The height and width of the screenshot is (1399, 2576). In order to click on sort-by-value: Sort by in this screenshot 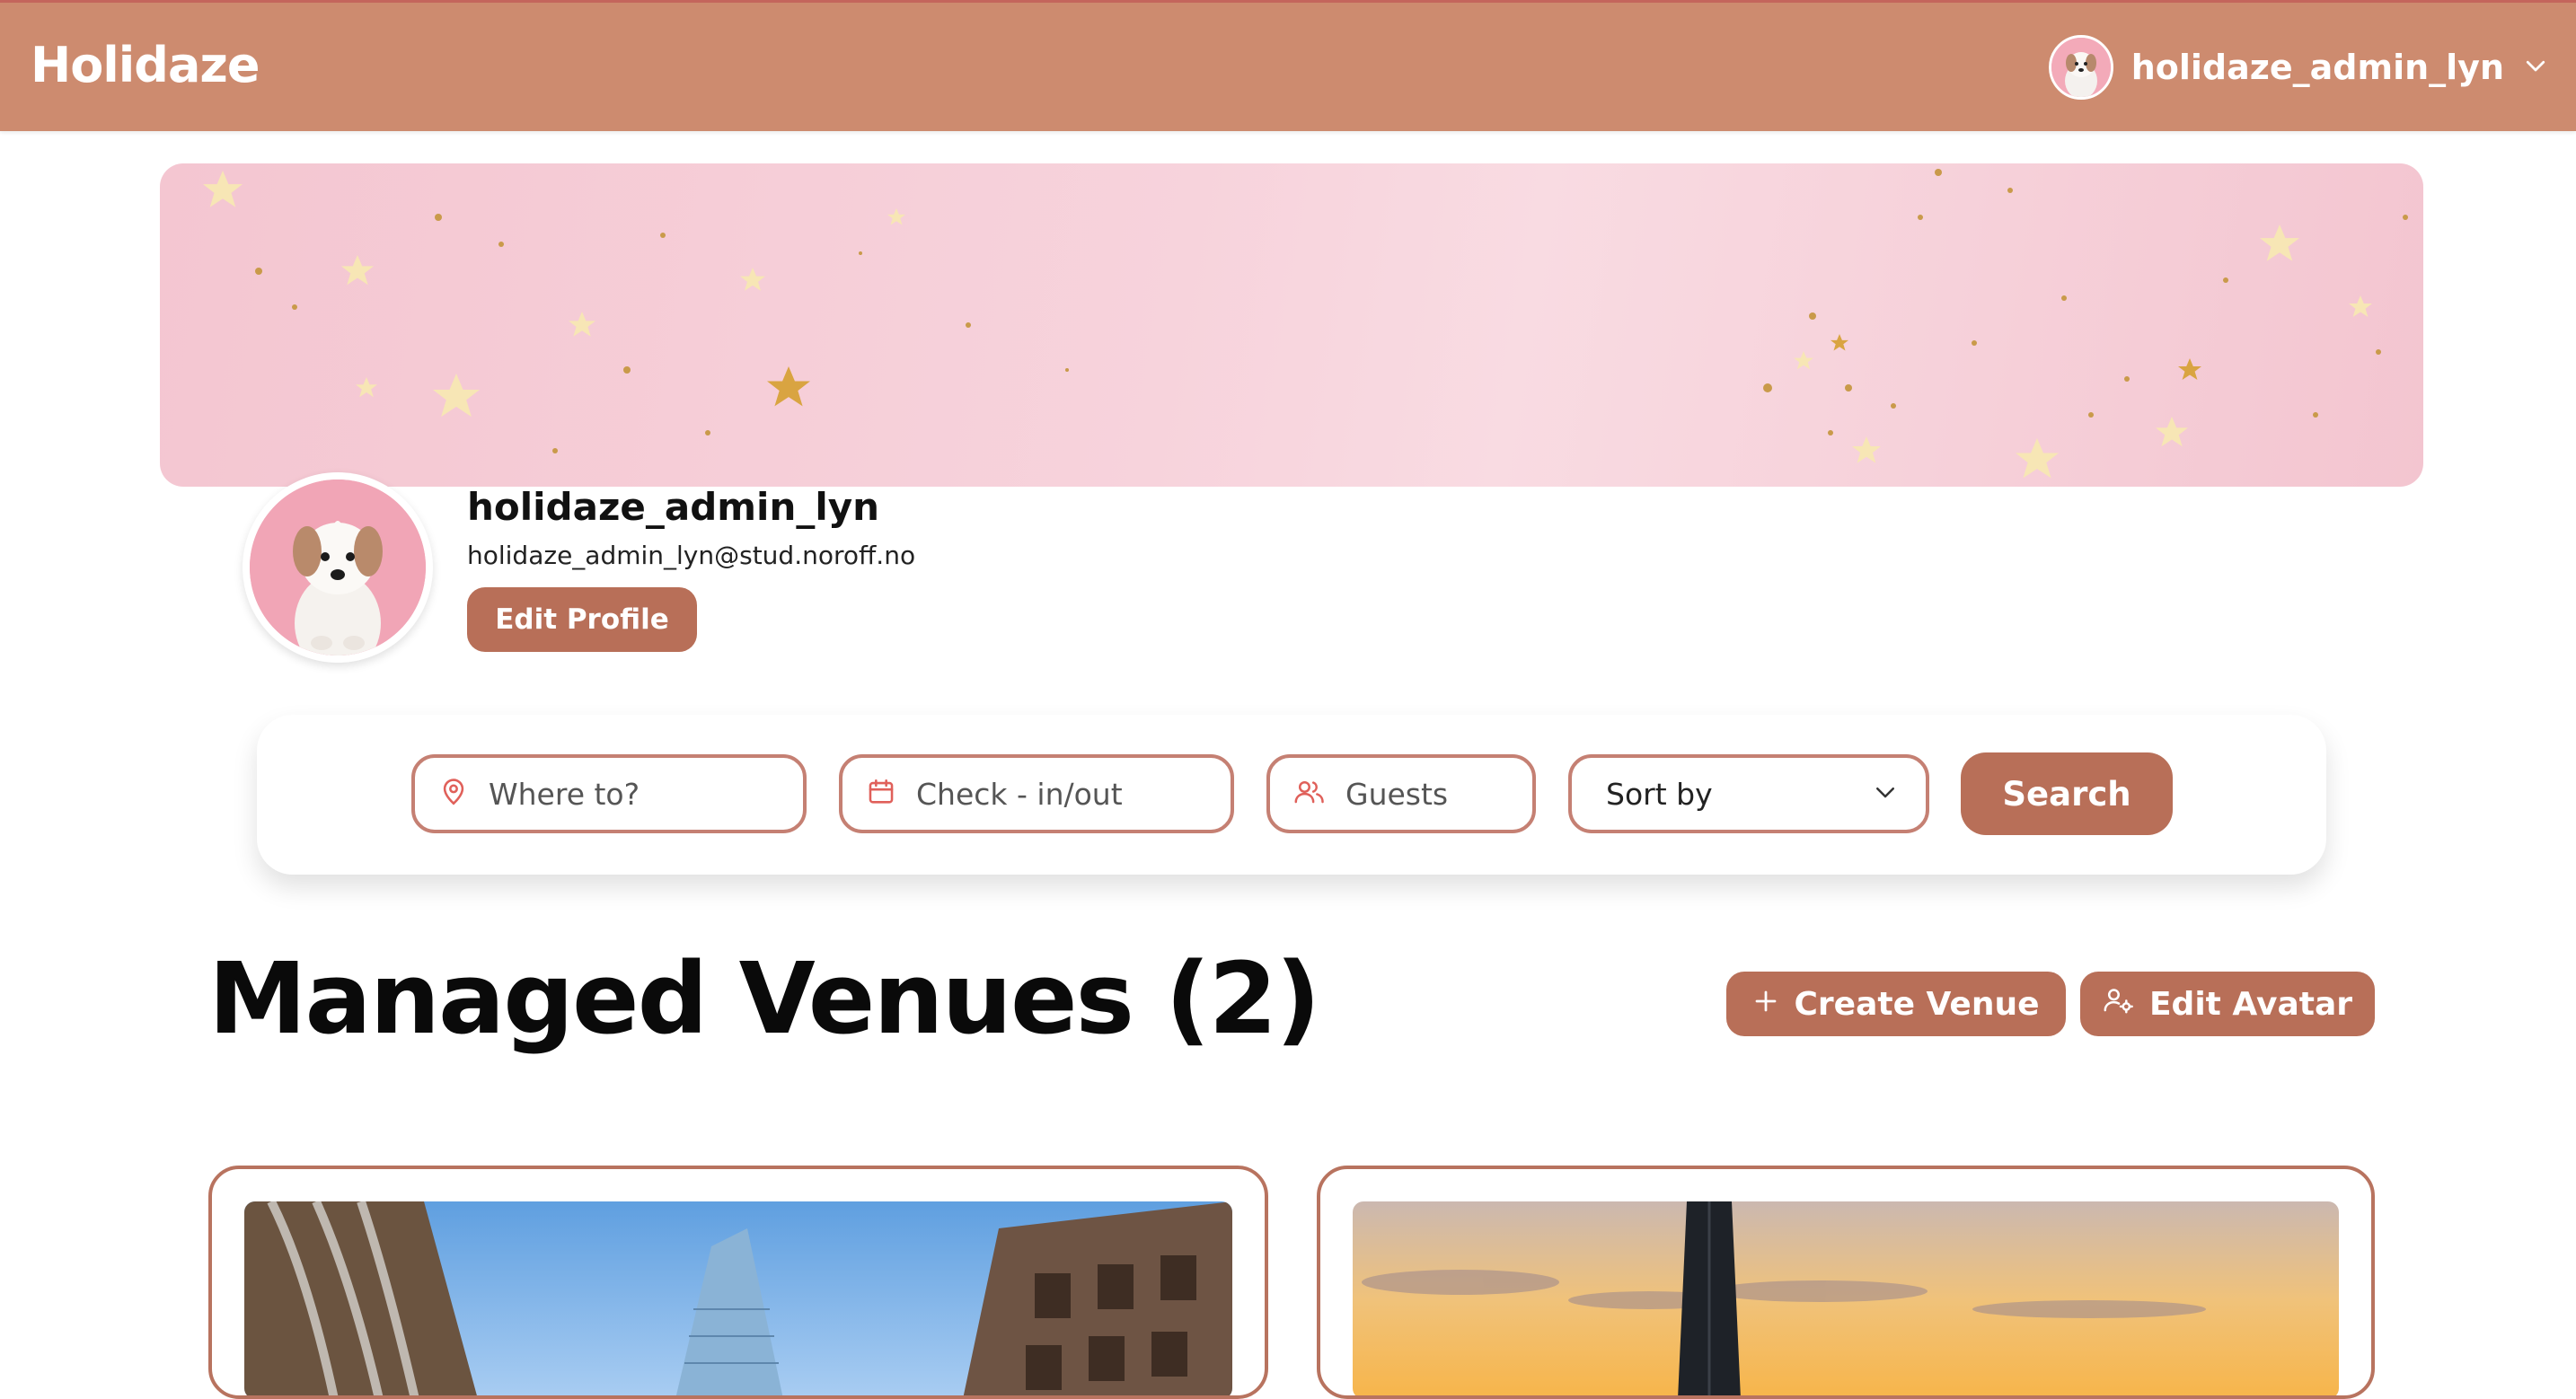, I will do `click(1654, 794)`.